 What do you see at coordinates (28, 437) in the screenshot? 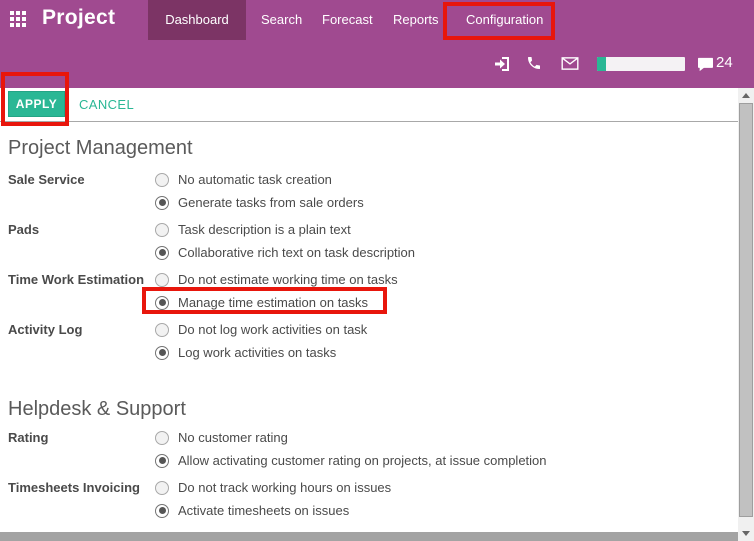
I see `group-label: Rating` at bounding box center [28, 437].